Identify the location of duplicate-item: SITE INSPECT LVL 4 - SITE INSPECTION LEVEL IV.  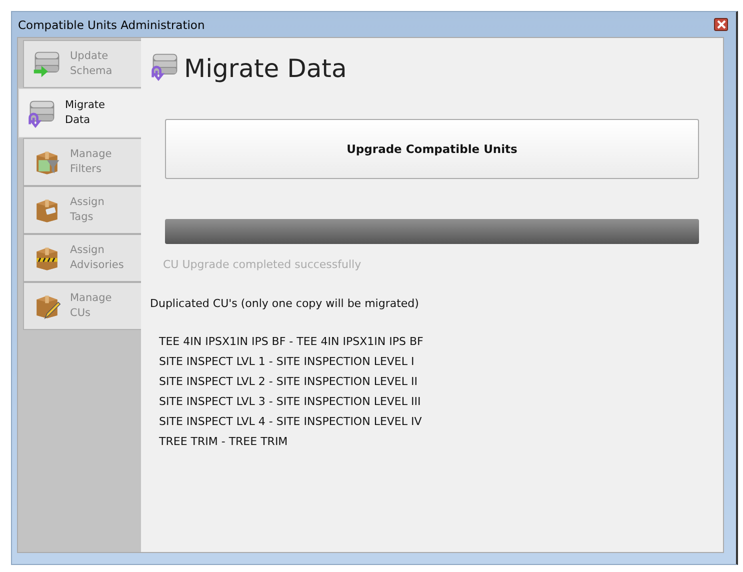
(291, 422).